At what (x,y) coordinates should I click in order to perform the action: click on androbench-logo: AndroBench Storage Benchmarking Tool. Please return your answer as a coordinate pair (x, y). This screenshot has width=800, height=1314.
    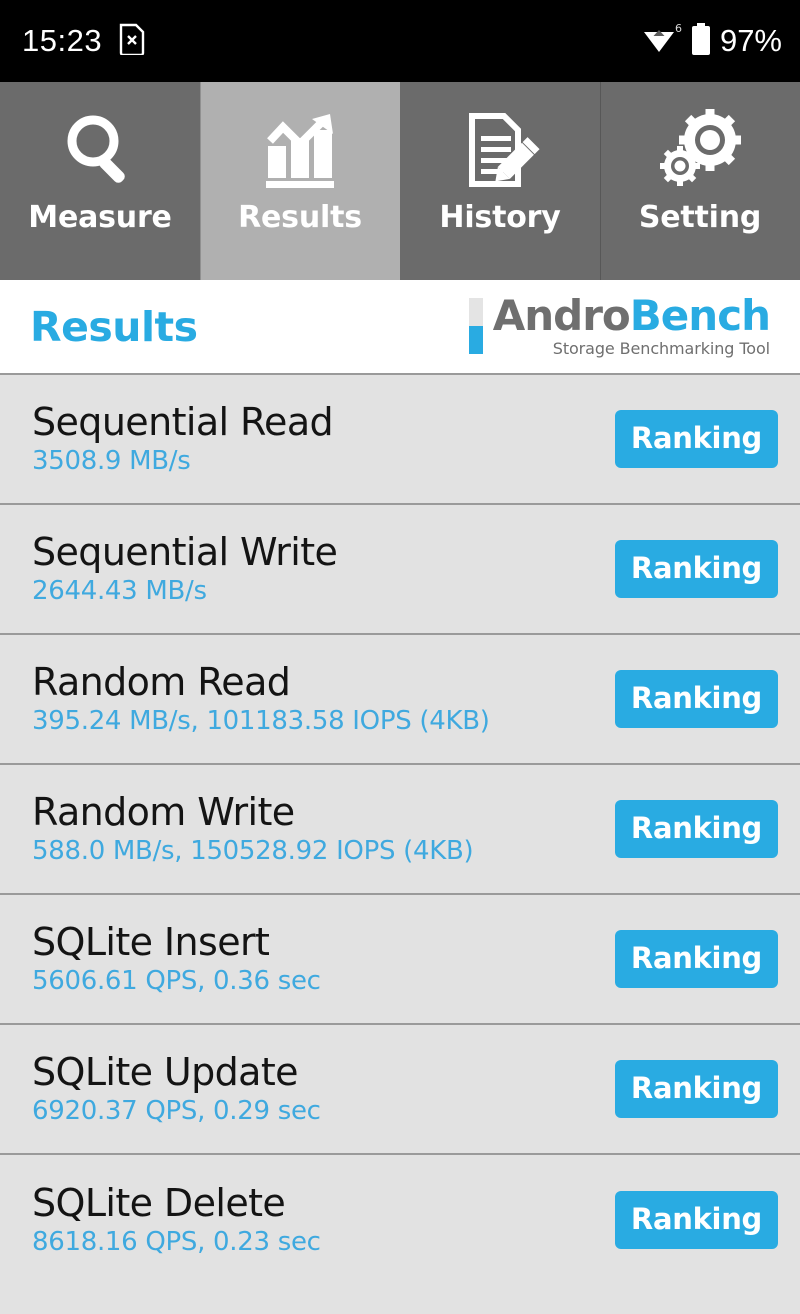
    Looking at the image, I should click on (619, 326).